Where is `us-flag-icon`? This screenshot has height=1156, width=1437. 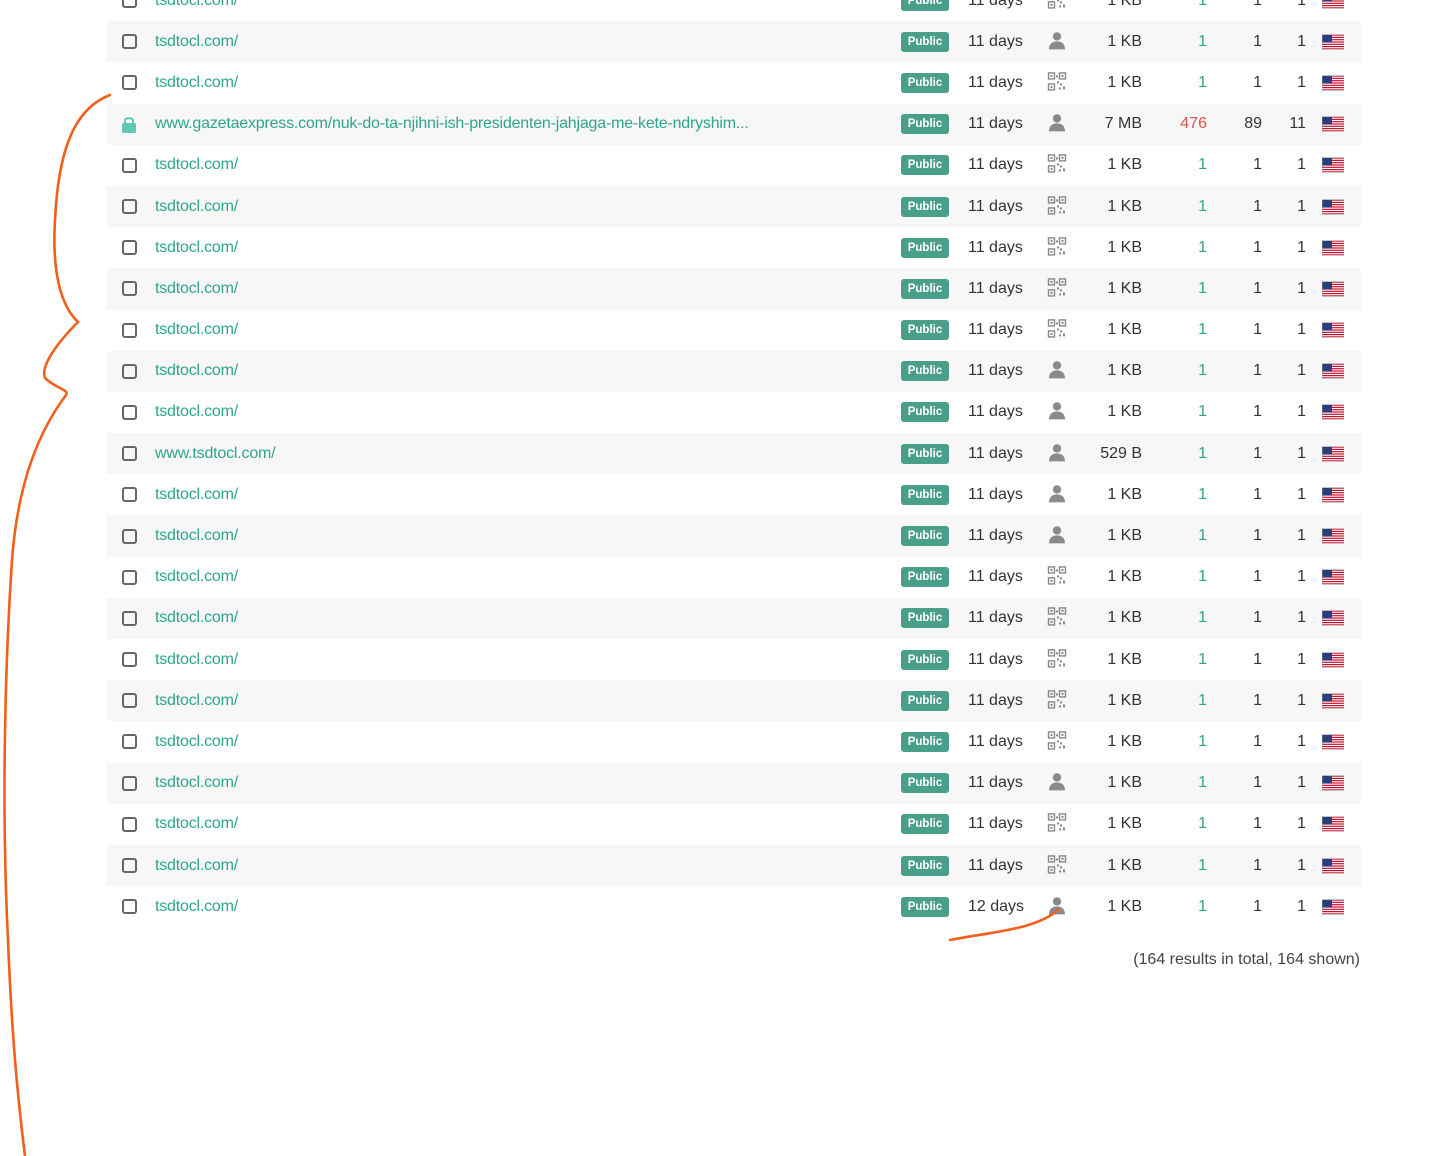
us-flag-icon is located at coordinates (1333, 248).